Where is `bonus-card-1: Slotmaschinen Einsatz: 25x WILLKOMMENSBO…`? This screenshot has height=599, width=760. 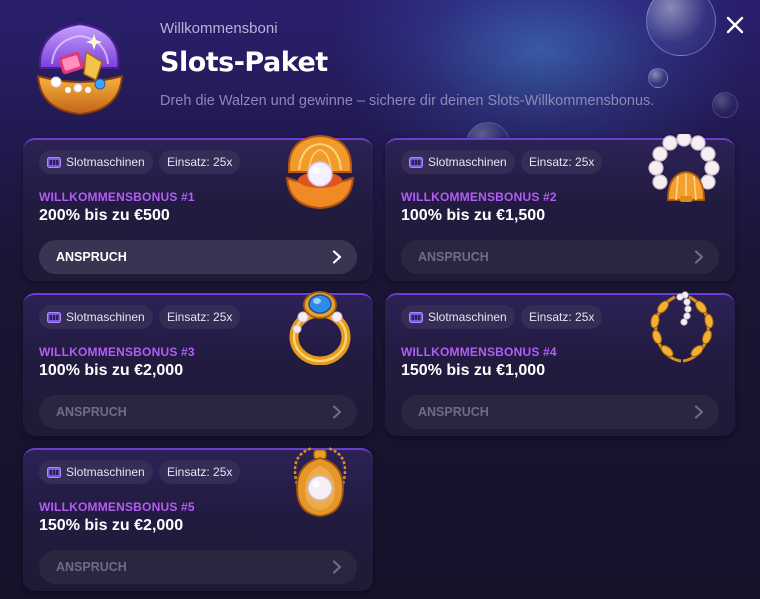
bonus-card-1: Slotmaschinen Einsatz: 25x WILLKOMMENSBO… is located at coordinates (198, 207).